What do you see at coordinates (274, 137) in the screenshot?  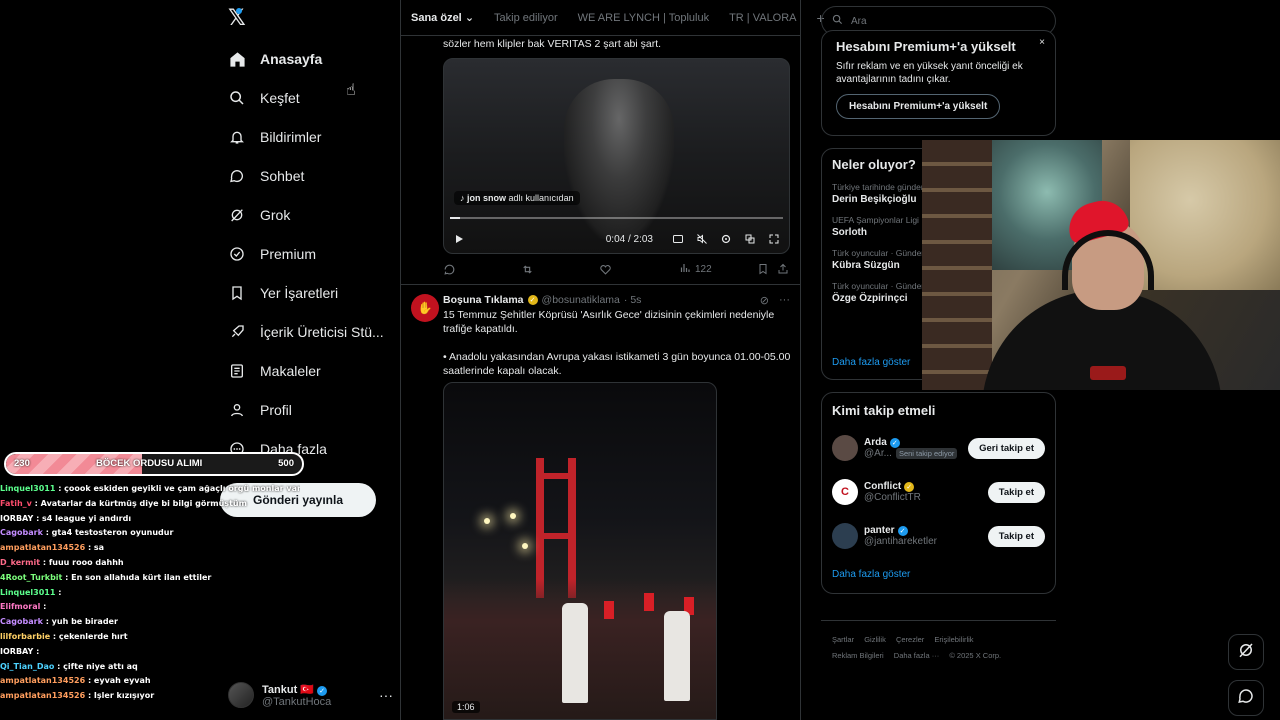 I see `sidebar-item-notifications: Bildirimler` at bounding box center [274, 137].